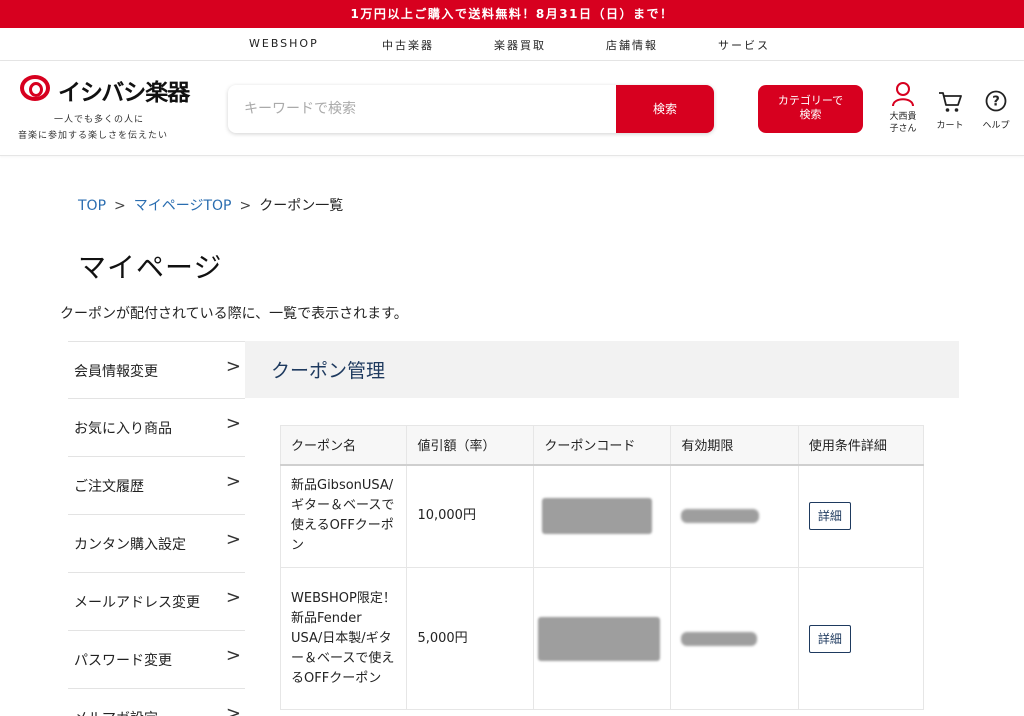 The height and width of the screenshot is (716, 1024). What do you see at coordinates (734, 445) in the screenshot?
I see `column-header: 有効期限` at bounding box center [734, 445].